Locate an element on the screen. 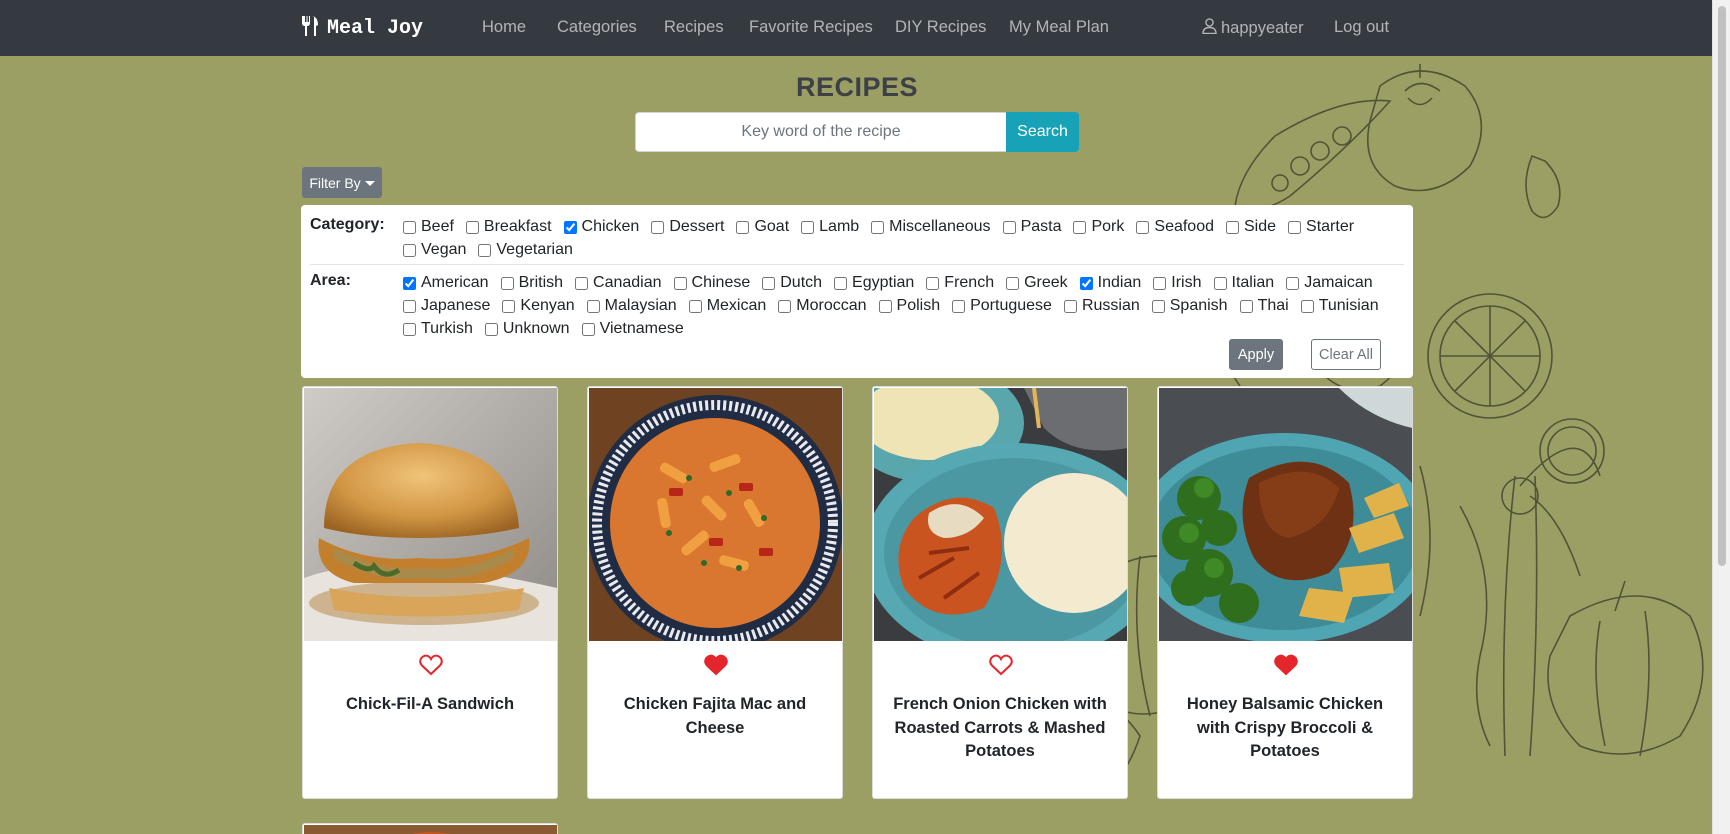  area-option-indian: Indian is located at coordinates (1110, 283).